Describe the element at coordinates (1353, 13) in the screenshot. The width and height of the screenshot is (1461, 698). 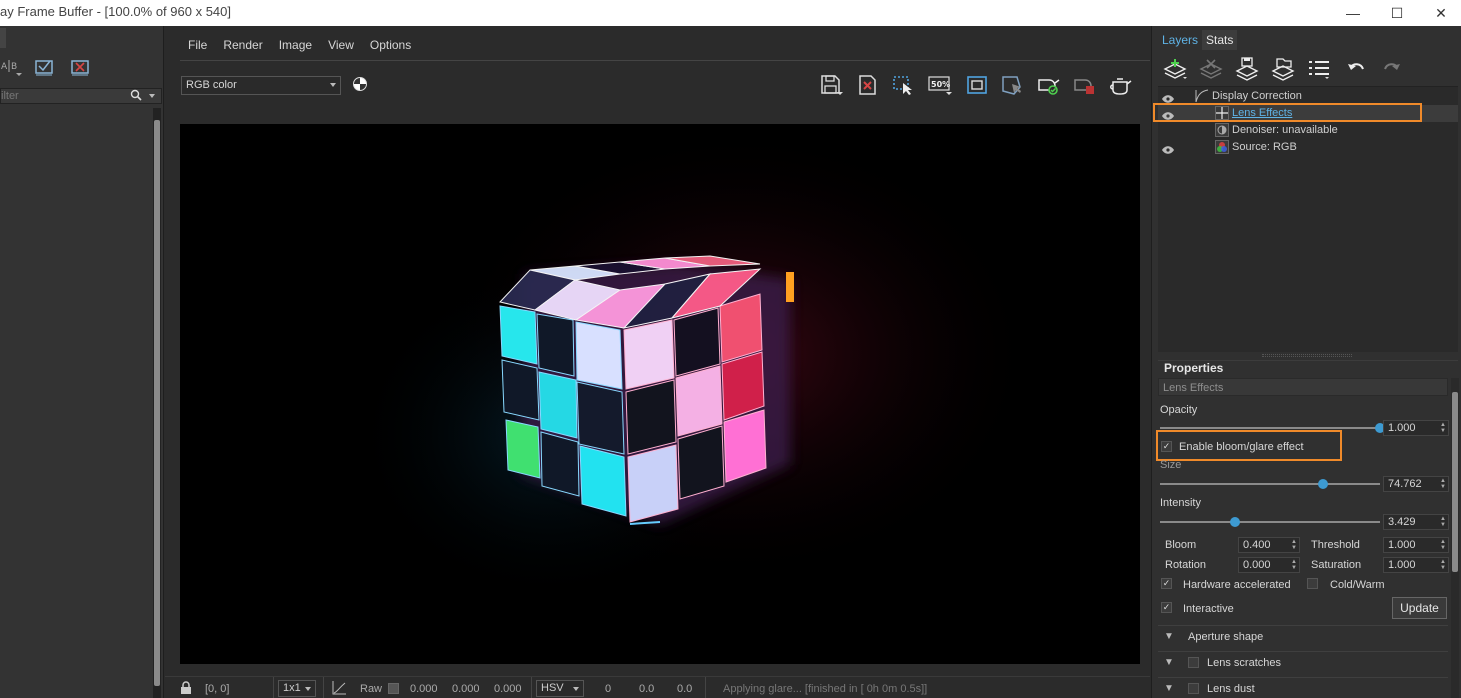
I see `minimize-button: —` at that location.